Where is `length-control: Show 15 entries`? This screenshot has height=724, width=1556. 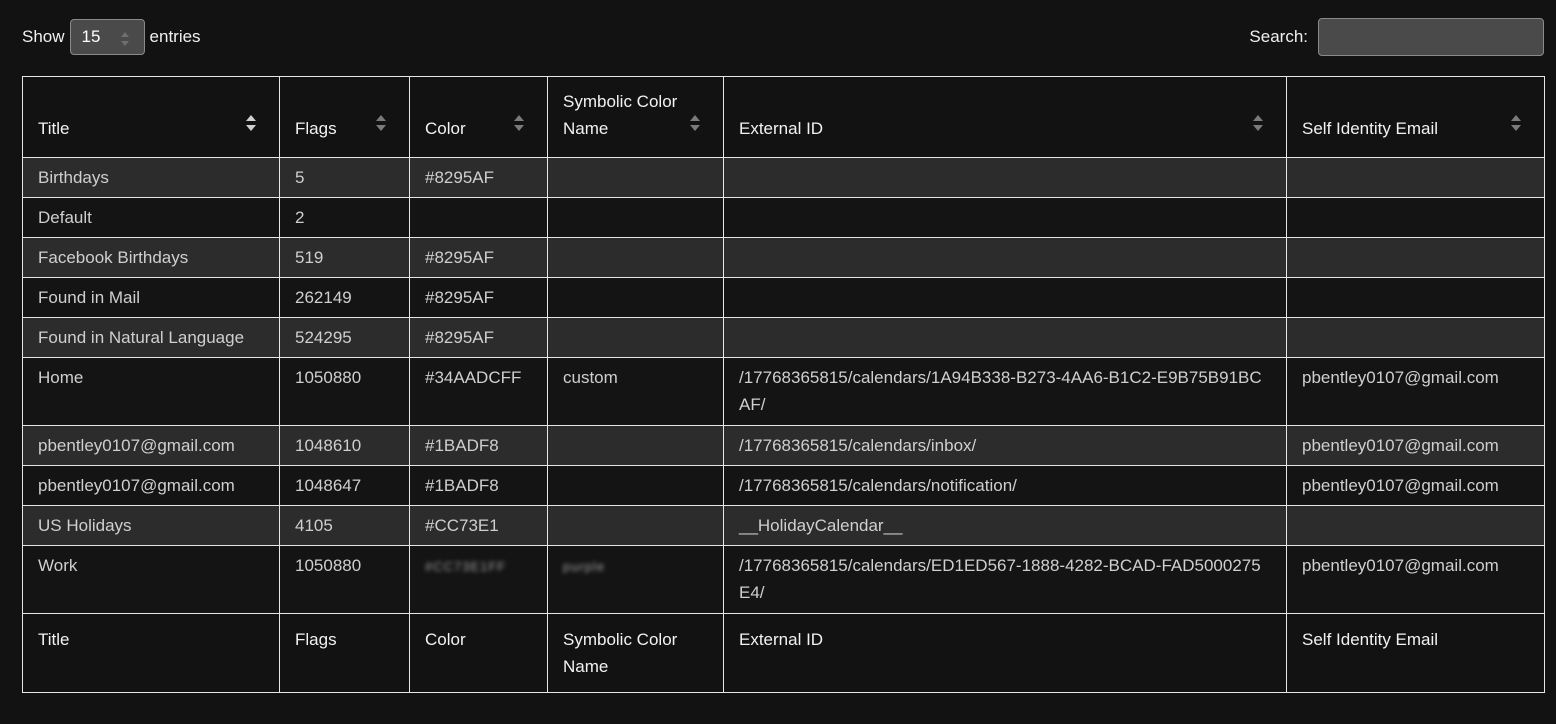 length-control: Show 15 entries is located at coordinates (111, 37).